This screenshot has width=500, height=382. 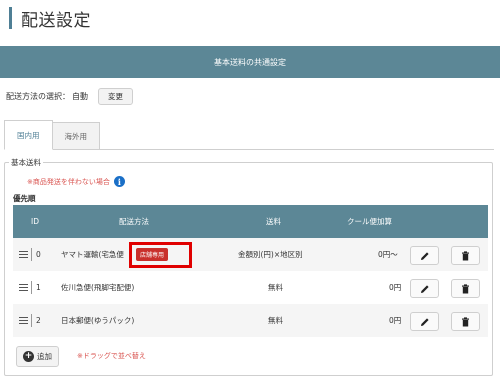 What do you see at coordinates (115, 96) in the screenshot?
I see `change-button: 変更` at bounding box center [115, 96].